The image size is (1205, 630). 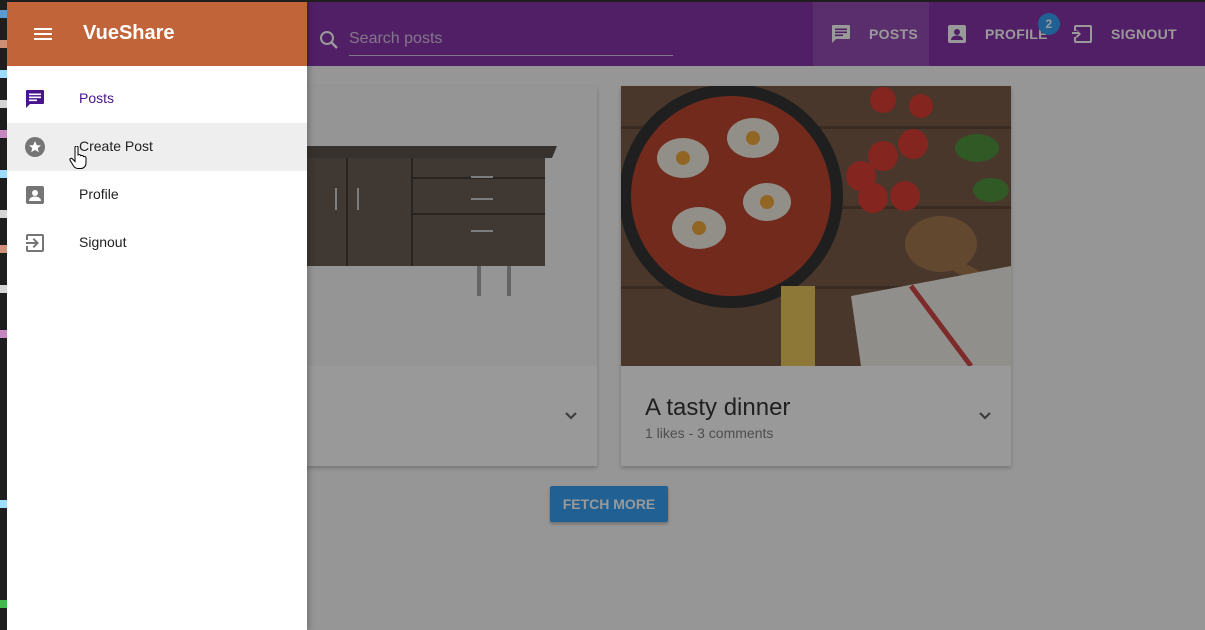 I want to click on drawer-item-label: Create Post, so click(x=116, y=146).